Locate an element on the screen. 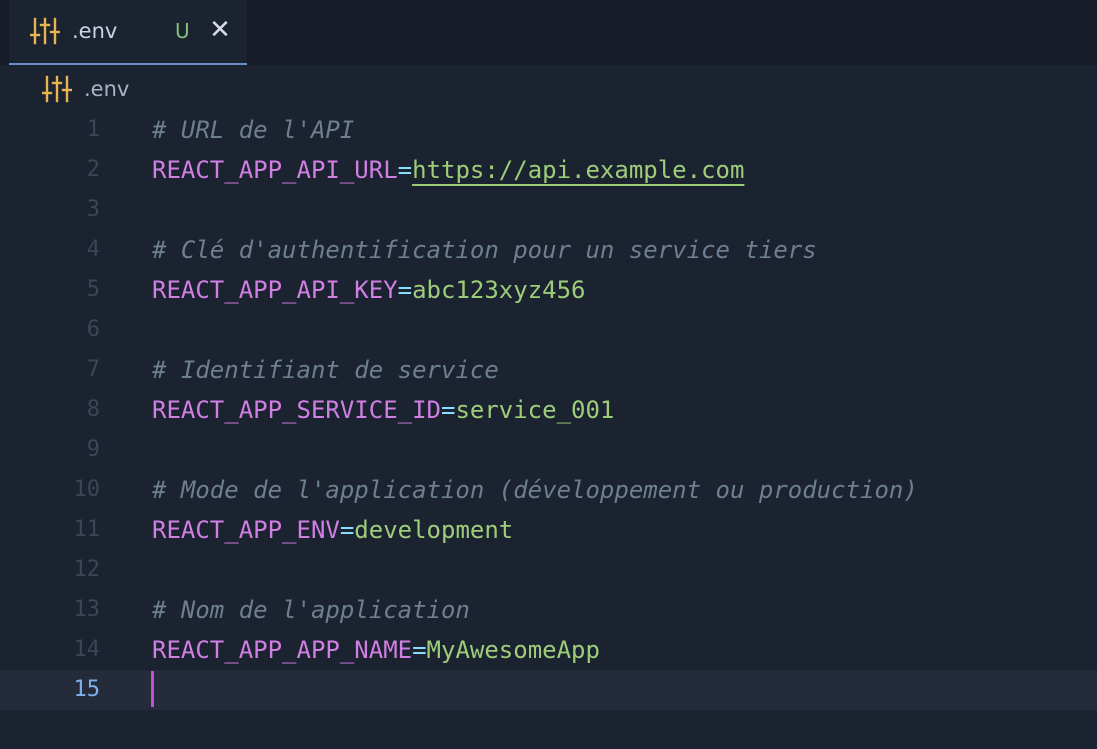  code-line: 6 is located at coordinates (548, 330).